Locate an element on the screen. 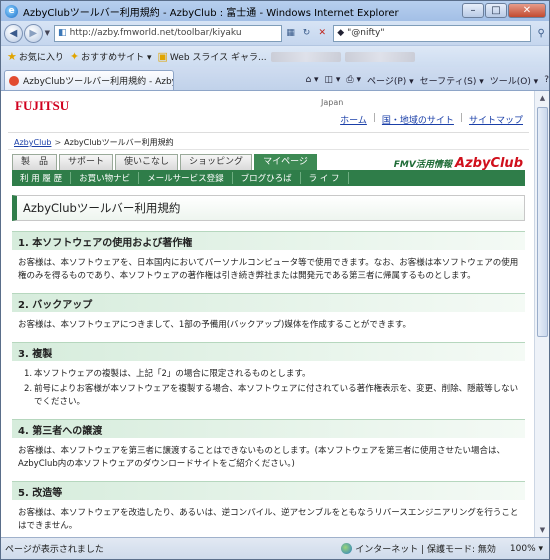 The height and width of the screenshot is (560, 550). tools-menu: ツール(O) ▾ is located at coordinates (514, 80).